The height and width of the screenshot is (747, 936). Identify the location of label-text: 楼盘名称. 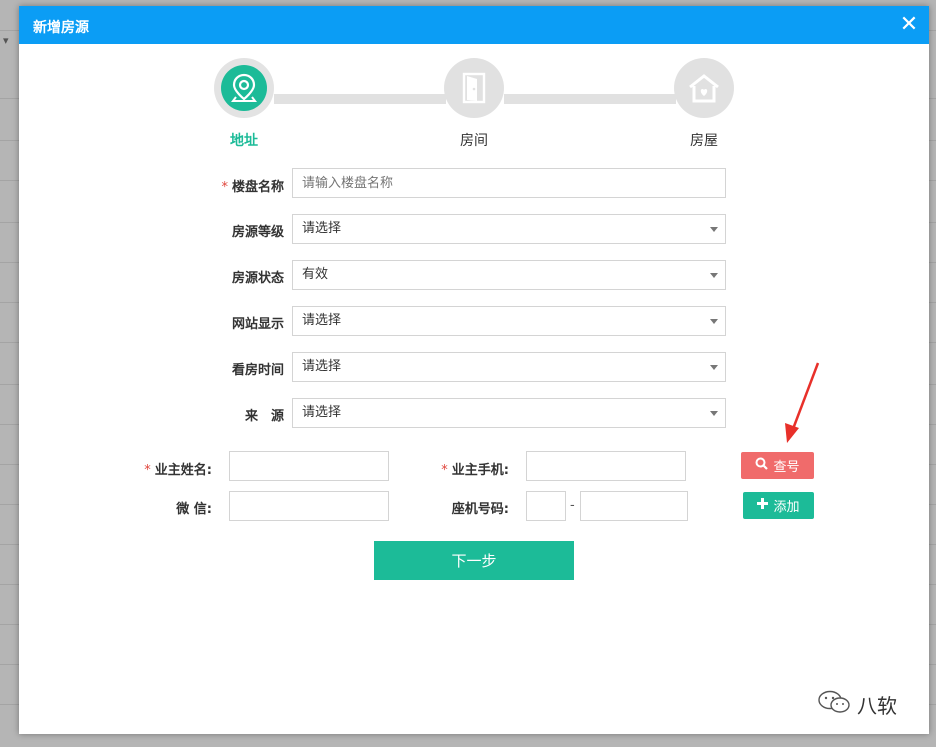
(257, 187).